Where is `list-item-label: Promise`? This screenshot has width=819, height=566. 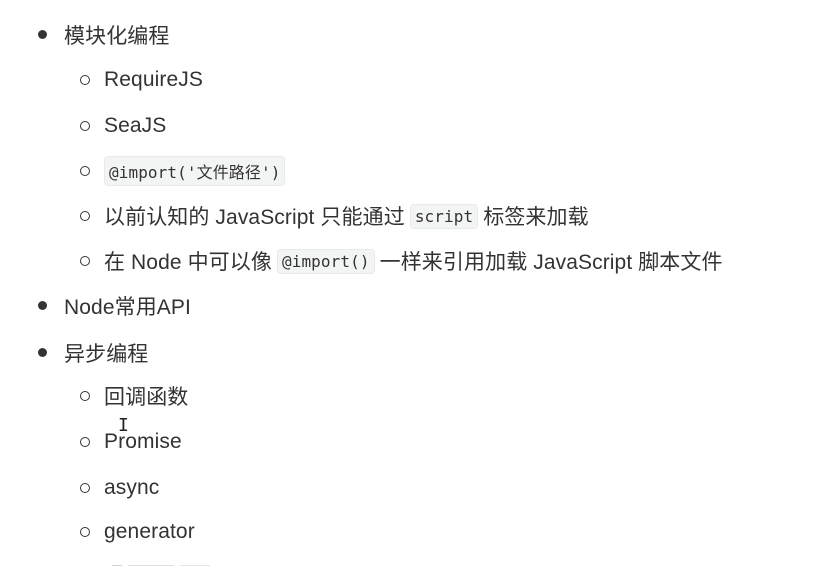 list-item-label: Promise is located at coordinates (143, 441).